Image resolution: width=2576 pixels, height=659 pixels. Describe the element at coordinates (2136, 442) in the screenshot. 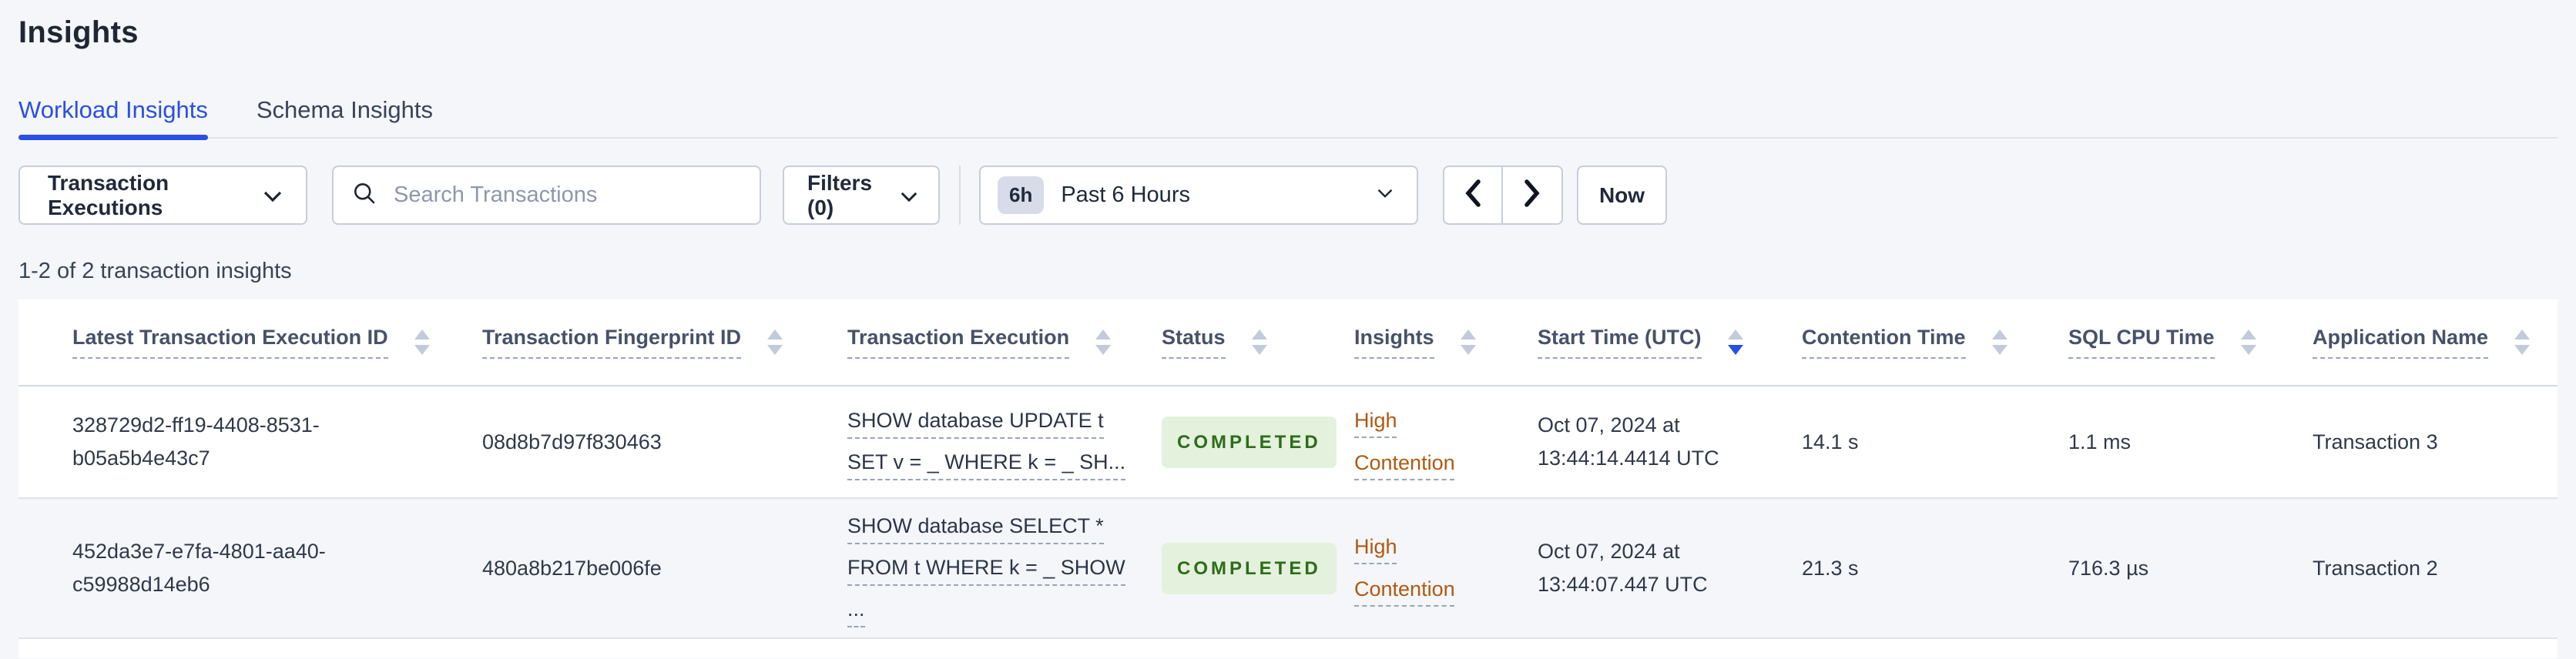

I see `sql-cpu-time-cell: 1.1 ms` at that location.